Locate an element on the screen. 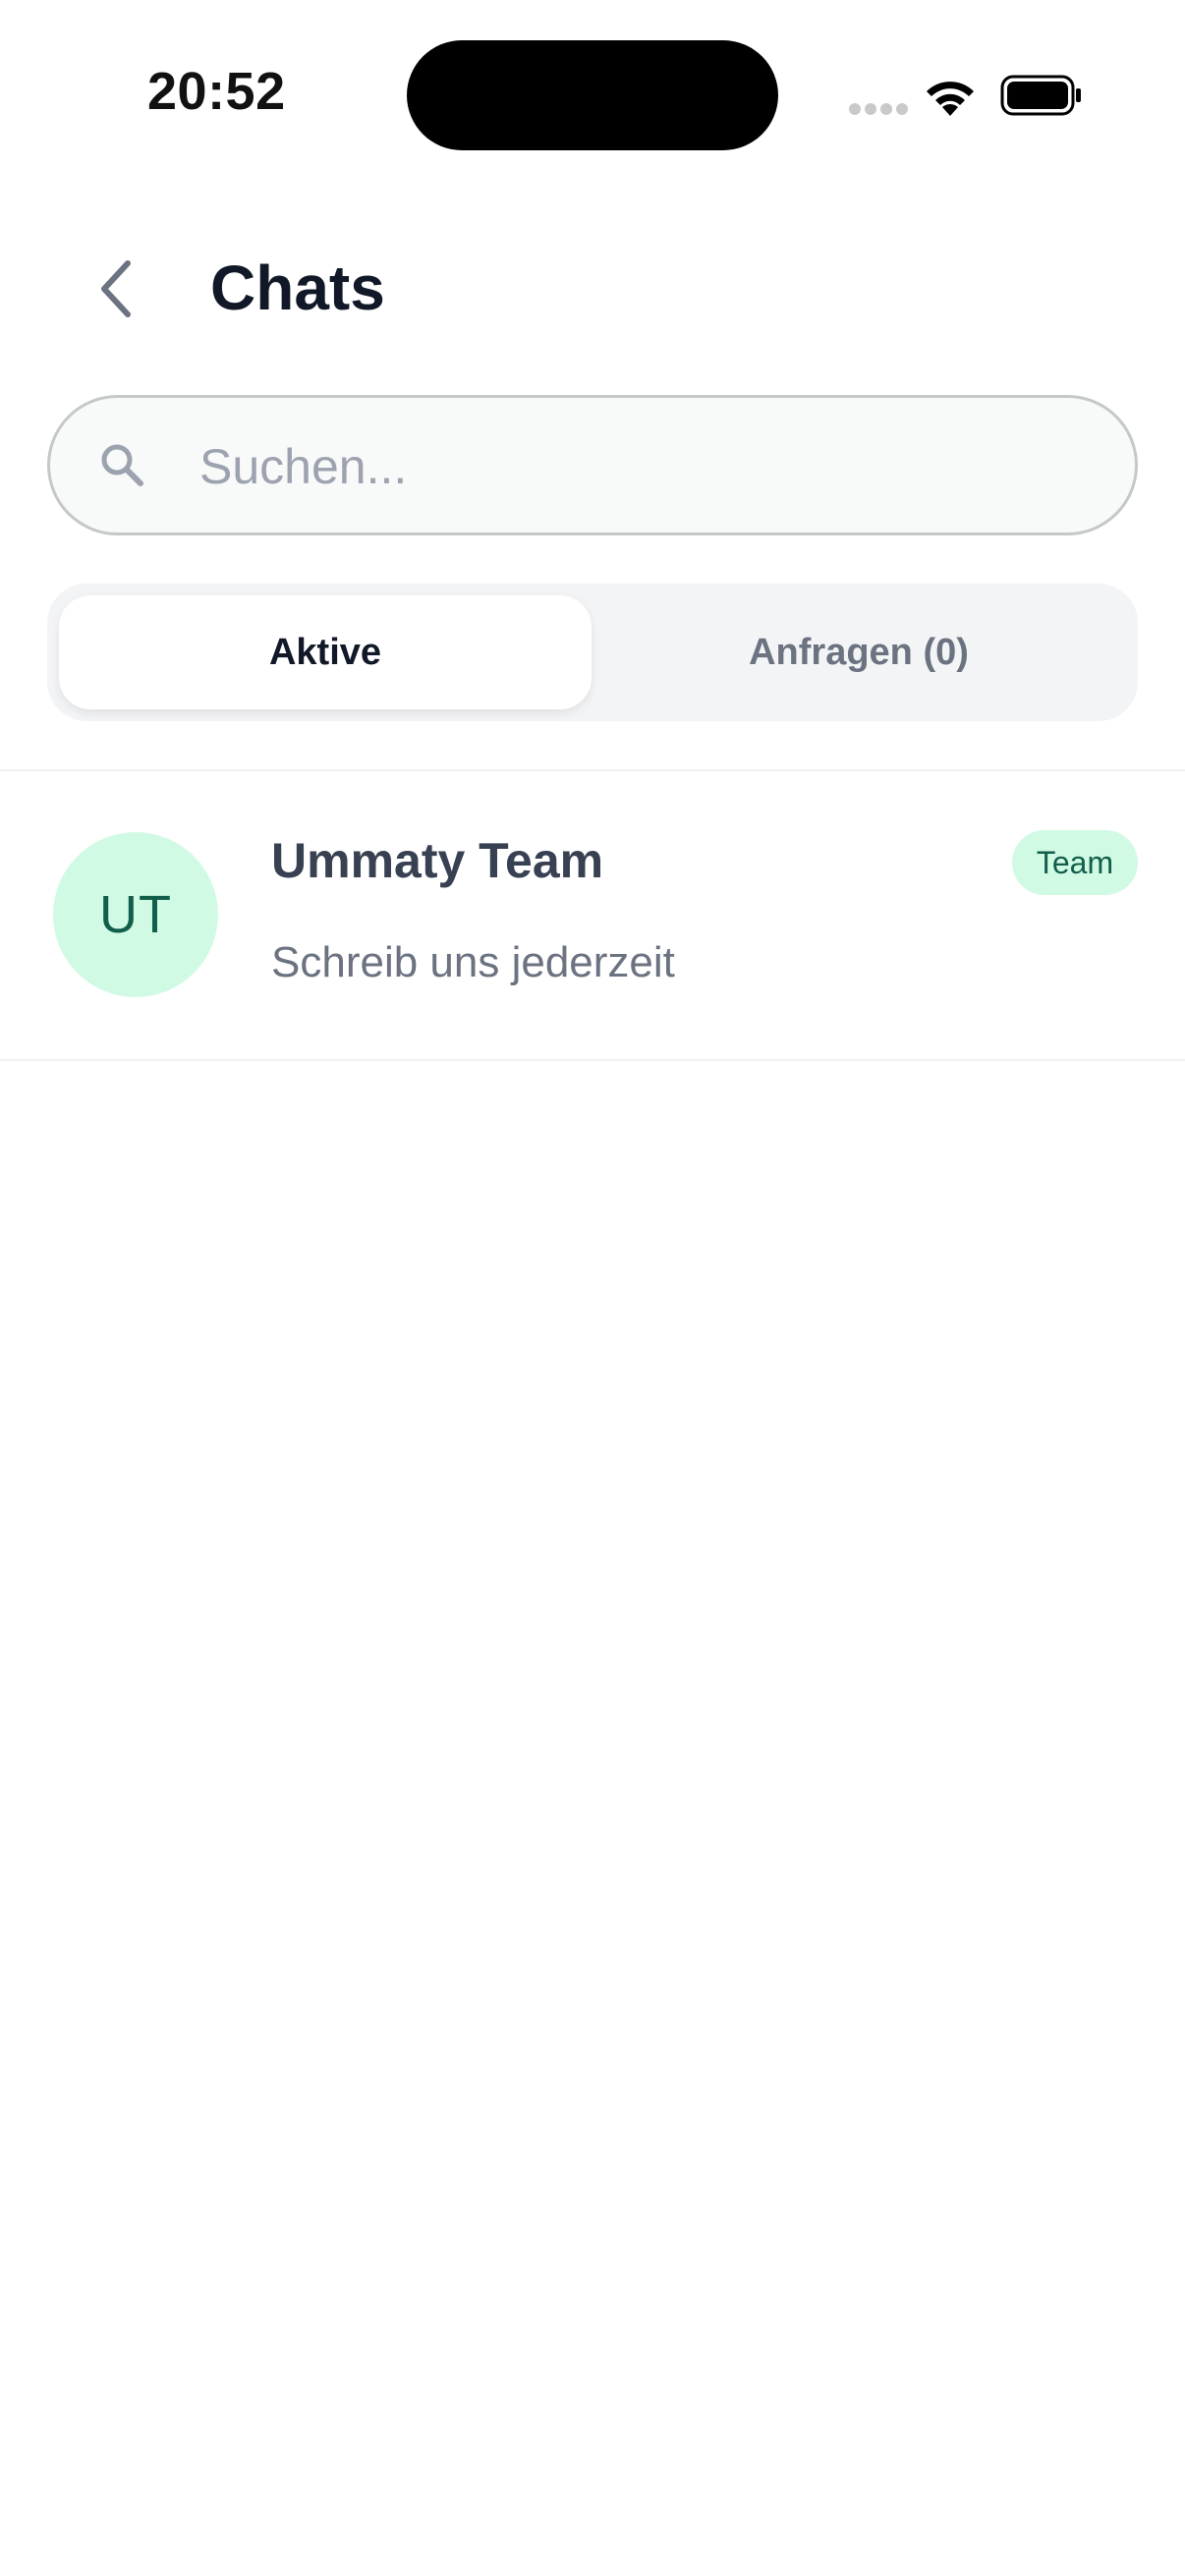 This screenshot has height=2576, width=1185. tab-anfragen: Anfragen (0) is located at coordinates (859, 652).